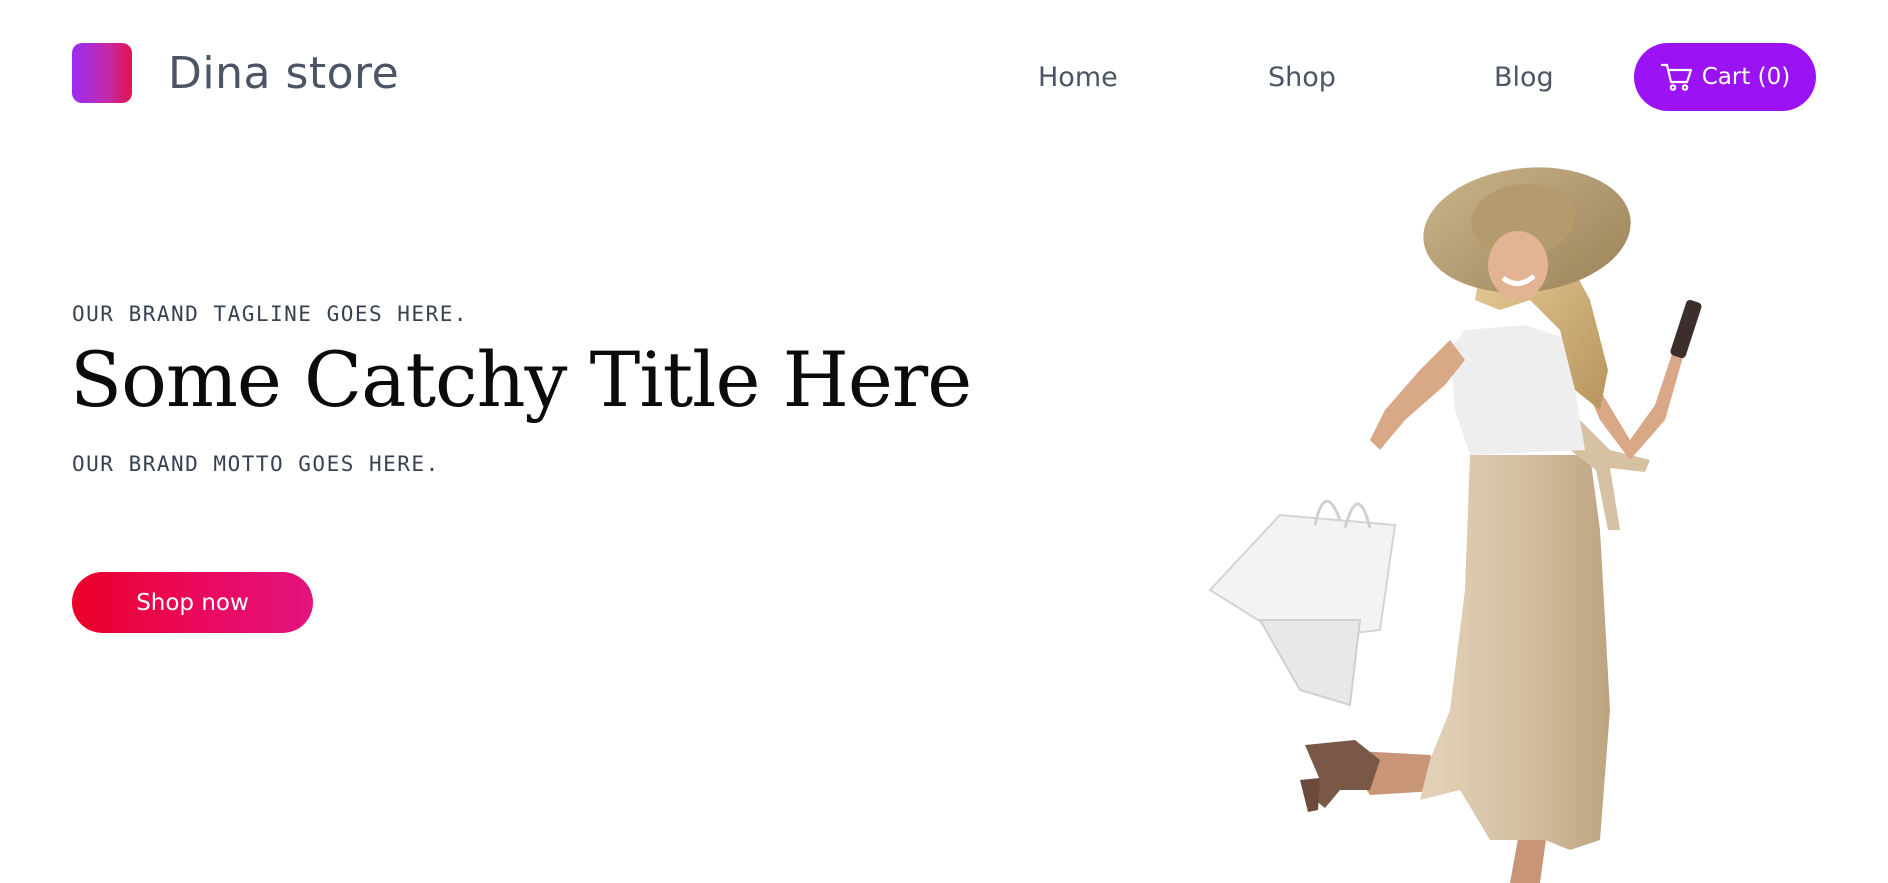 This screenshot has width=1888, height=883. I want to click on cart-label: Cart (0), so click(1746, 77).